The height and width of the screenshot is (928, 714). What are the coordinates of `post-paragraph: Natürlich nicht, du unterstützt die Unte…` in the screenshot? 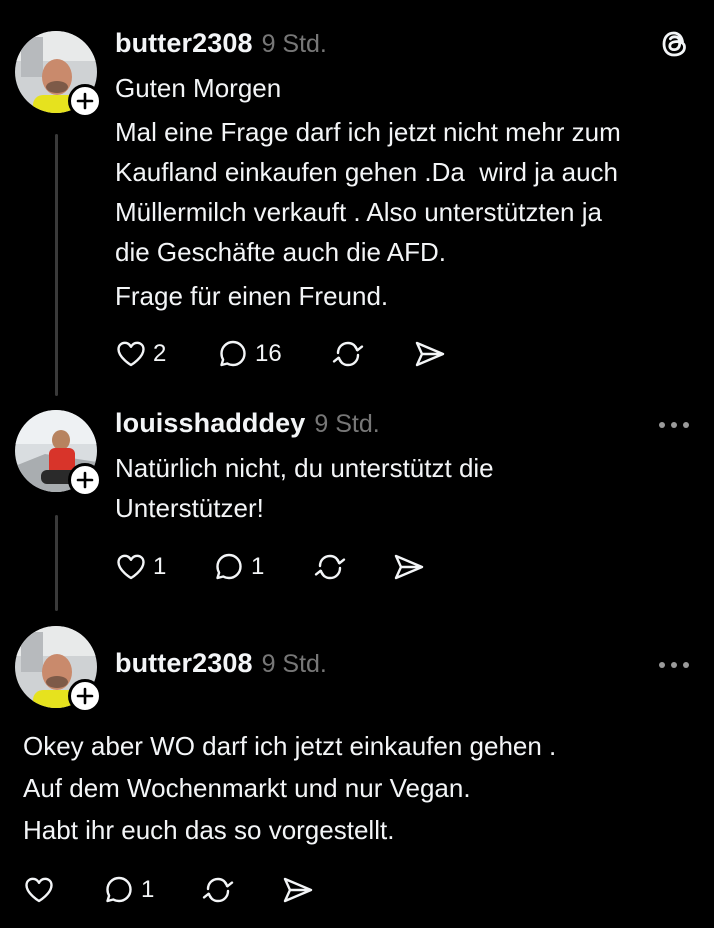 It's located at (304, 488).